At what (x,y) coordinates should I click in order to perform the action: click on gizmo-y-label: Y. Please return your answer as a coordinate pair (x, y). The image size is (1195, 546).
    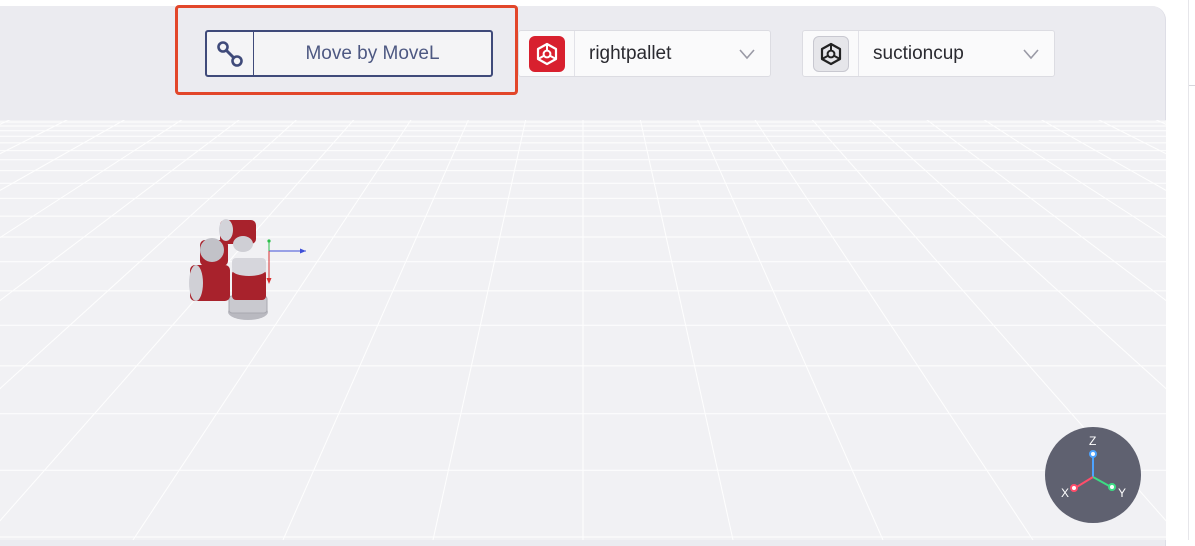
    Looking at the image, I should click on (1122, 493).